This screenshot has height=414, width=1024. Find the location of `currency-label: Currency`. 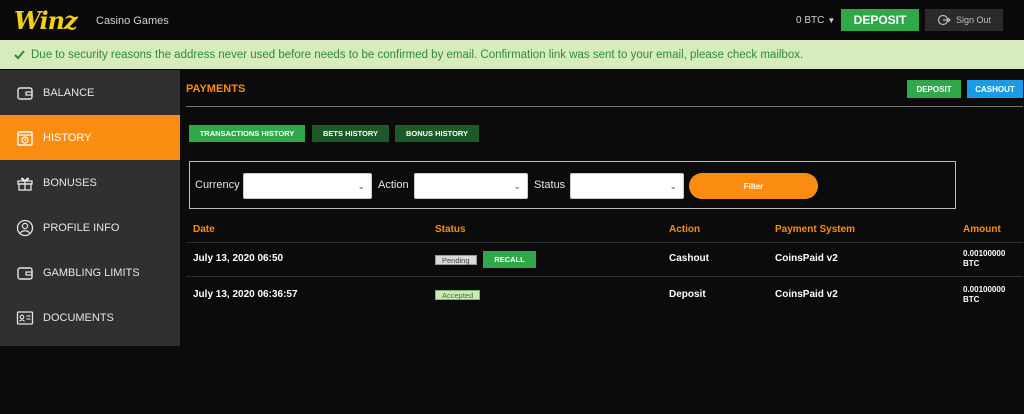

currency-label: Currency is located at coordinates (217, 185).